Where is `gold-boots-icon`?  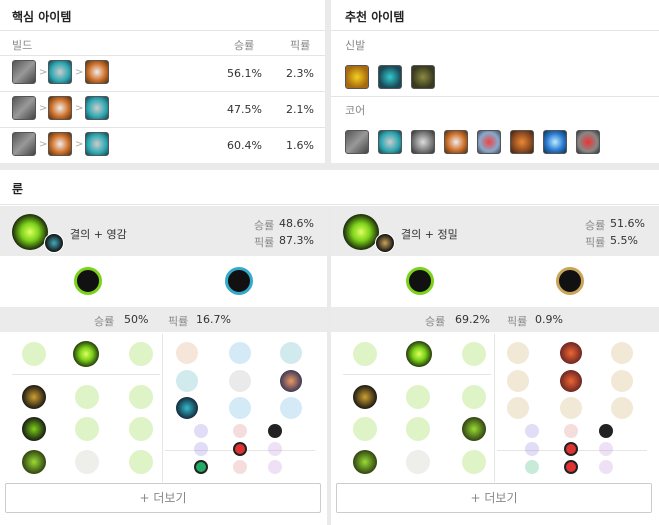
gold-boots-icon is located at coordinates (357, 77).